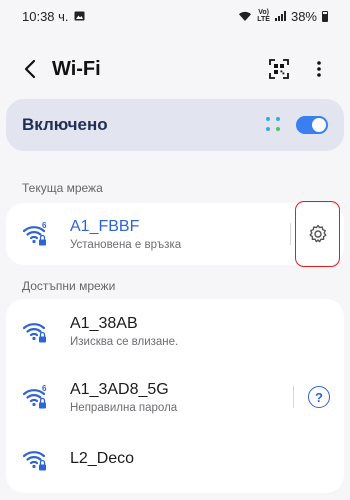  Describe the element at coordinates (69, 286) in the screenshot. I see `available-networks-section-label: Достъпни мрежи` at that location.